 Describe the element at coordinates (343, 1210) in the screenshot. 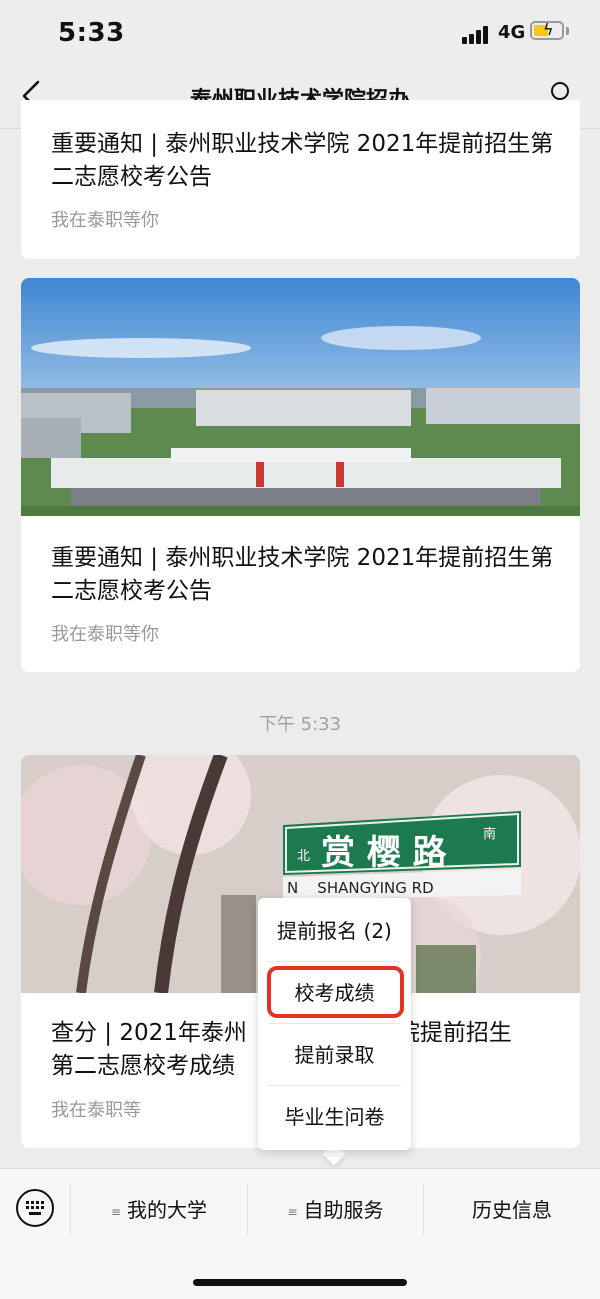

I see `tab-label: 自助服务` at that location.